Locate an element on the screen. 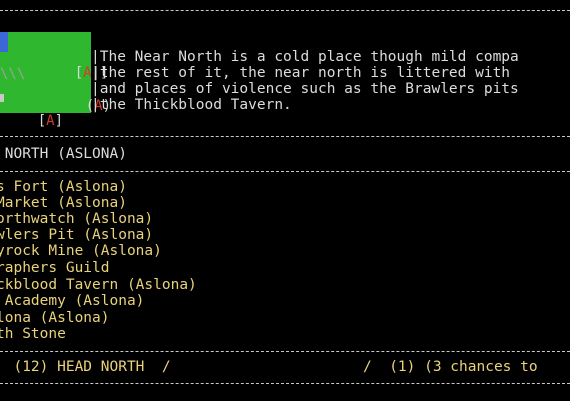 This screenshot has width=570, height=401. top-divider is located at coordinates (285, 10).